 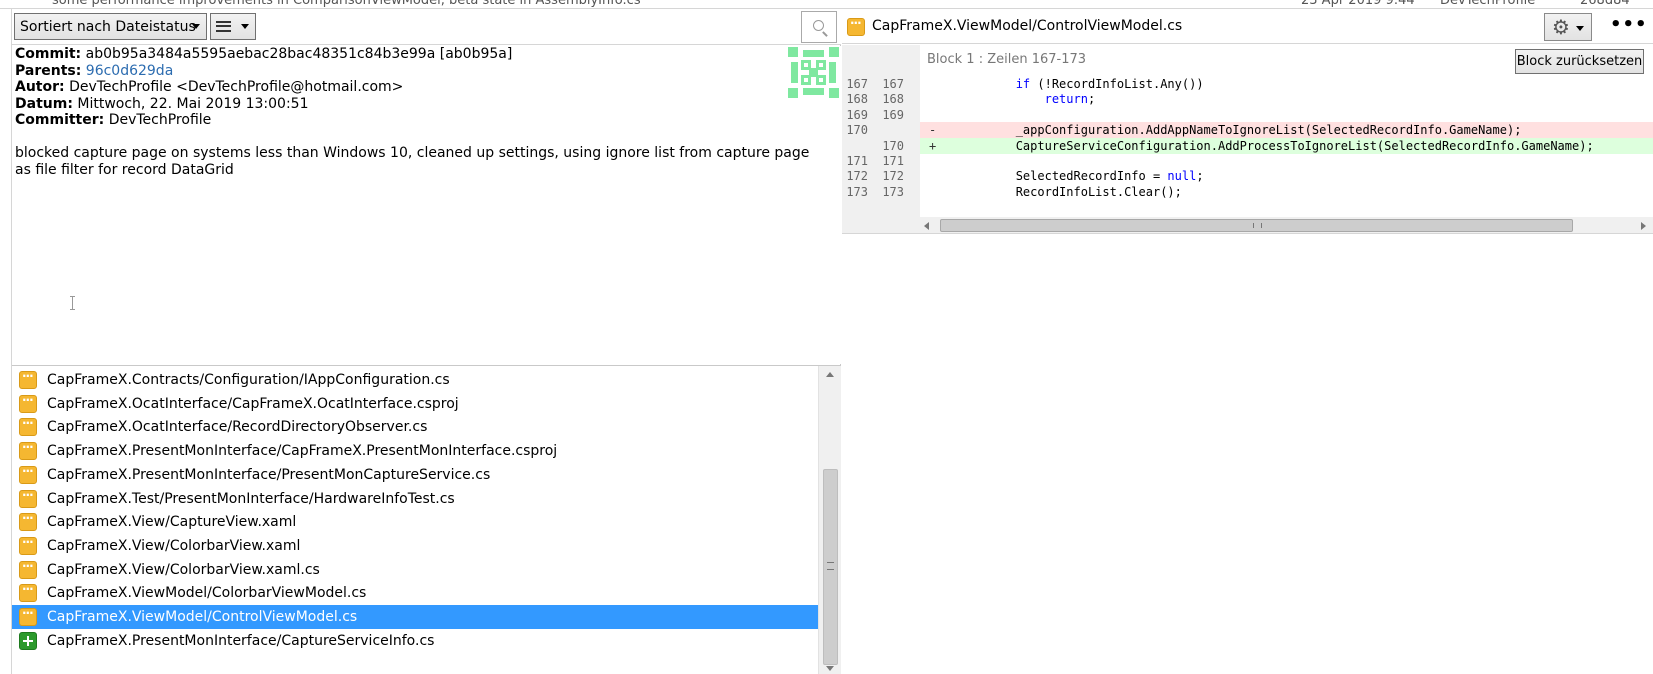 I want to click on code-text: SelectedRecordInfo = null;, so click(x=1066, y=176).